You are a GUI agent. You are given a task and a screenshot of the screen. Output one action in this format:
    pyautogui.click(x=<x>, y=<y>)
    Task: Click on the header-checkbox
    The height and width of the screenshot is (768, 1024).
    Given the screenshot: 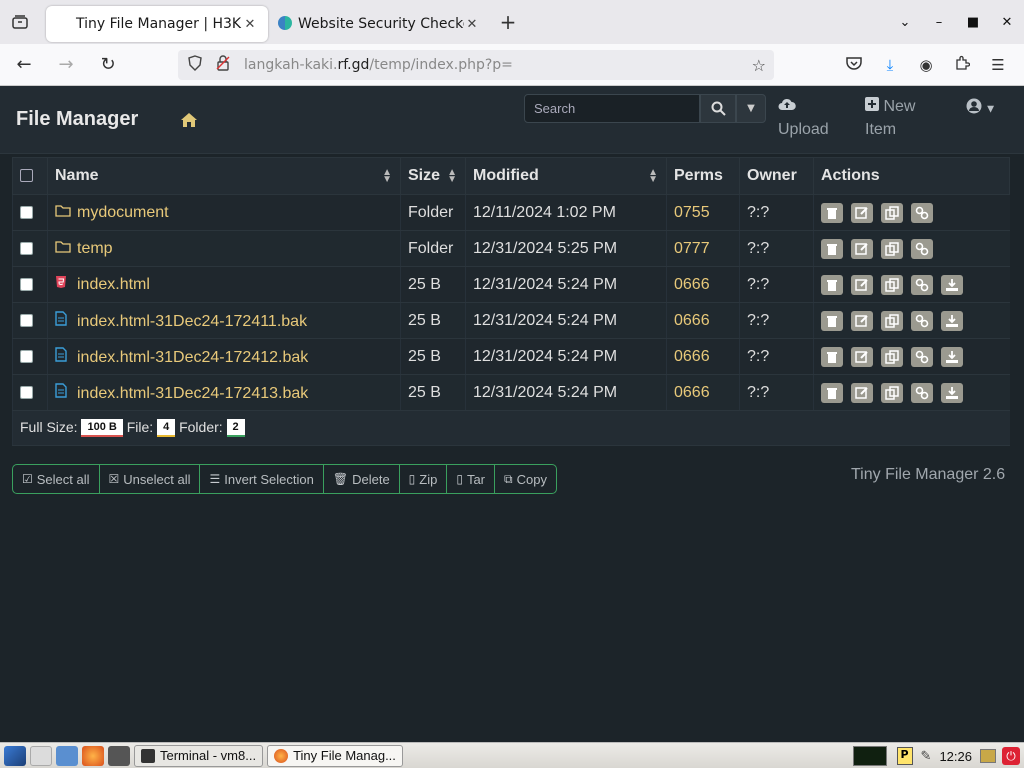 What is the action you would take?
    pyautogui.click(x=26, y=176)
    